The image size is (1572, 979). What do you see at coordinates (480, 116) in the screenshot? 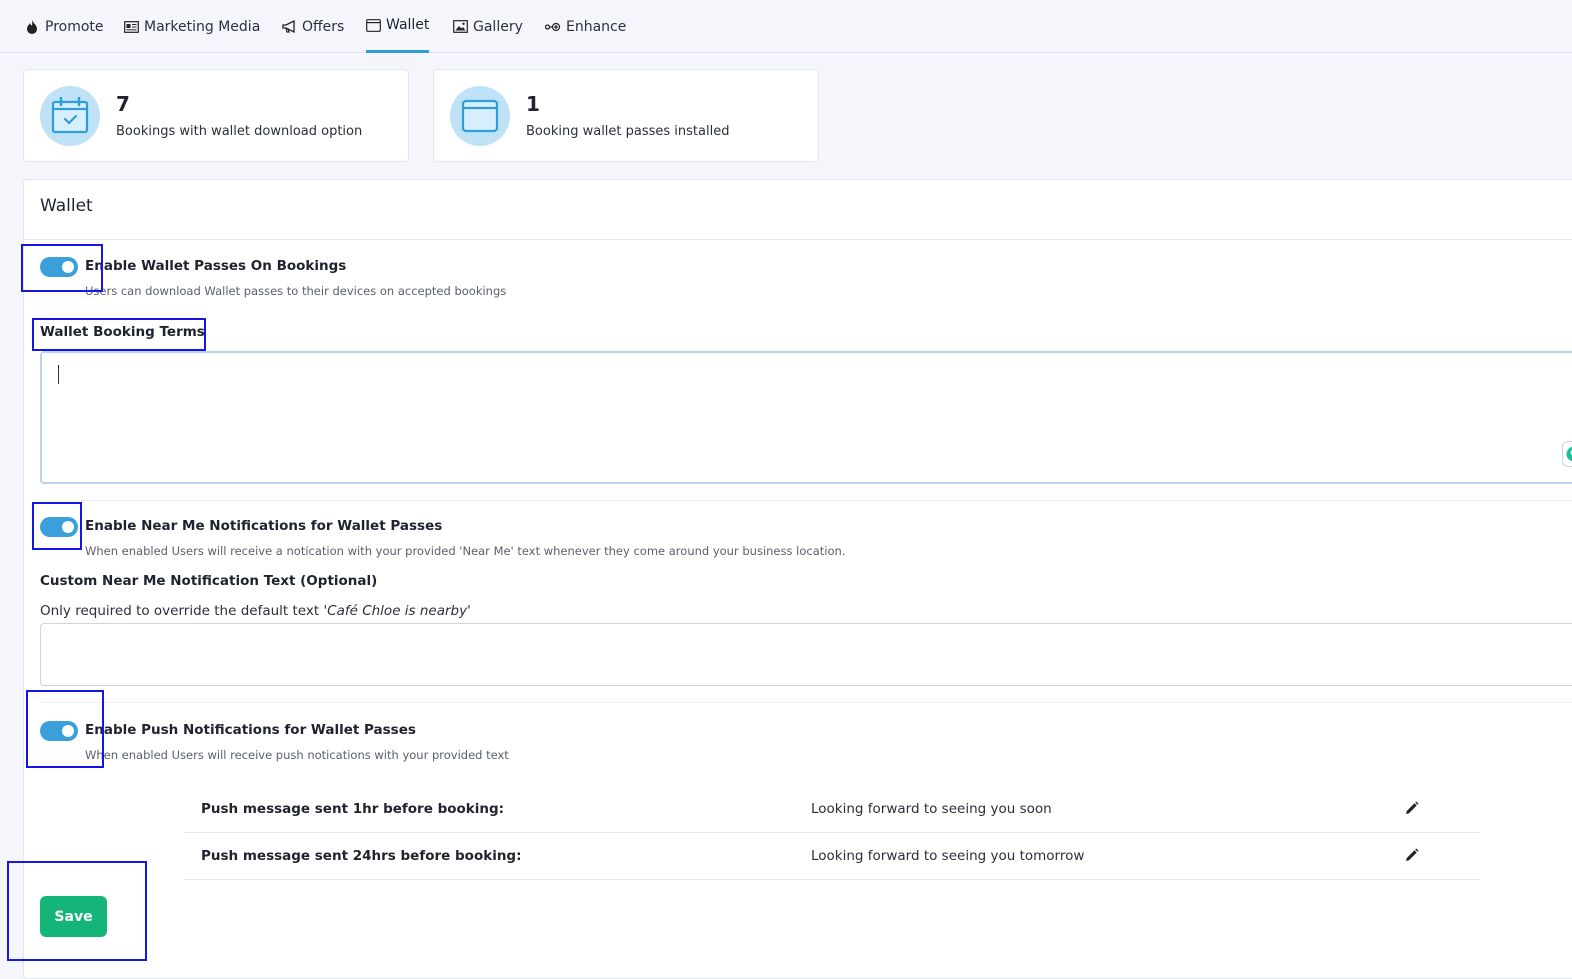
I see `wallet-card-icon` at bounding box center [480, 116].